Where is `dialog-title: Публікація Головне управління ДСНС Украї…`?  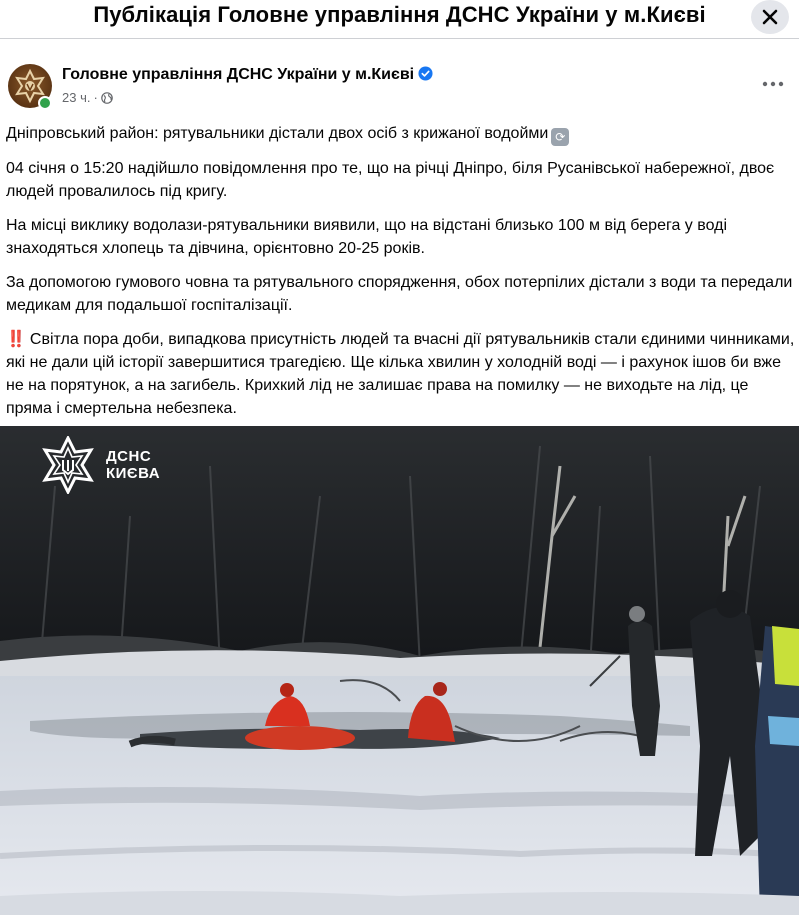 dialog-title: Публікація Головне управління ДСНС Украї… is located at coordinates (399, 14).